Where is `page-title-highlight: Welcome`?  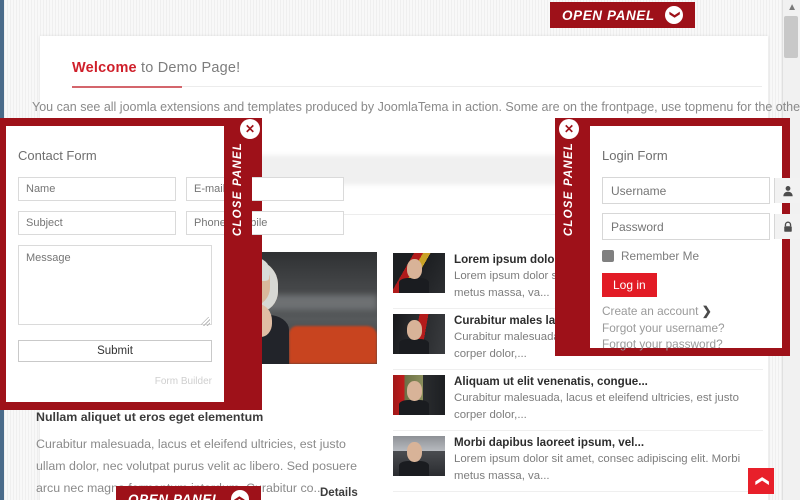 page-title-highlight: Welcome is located at coordinates (104, 68).